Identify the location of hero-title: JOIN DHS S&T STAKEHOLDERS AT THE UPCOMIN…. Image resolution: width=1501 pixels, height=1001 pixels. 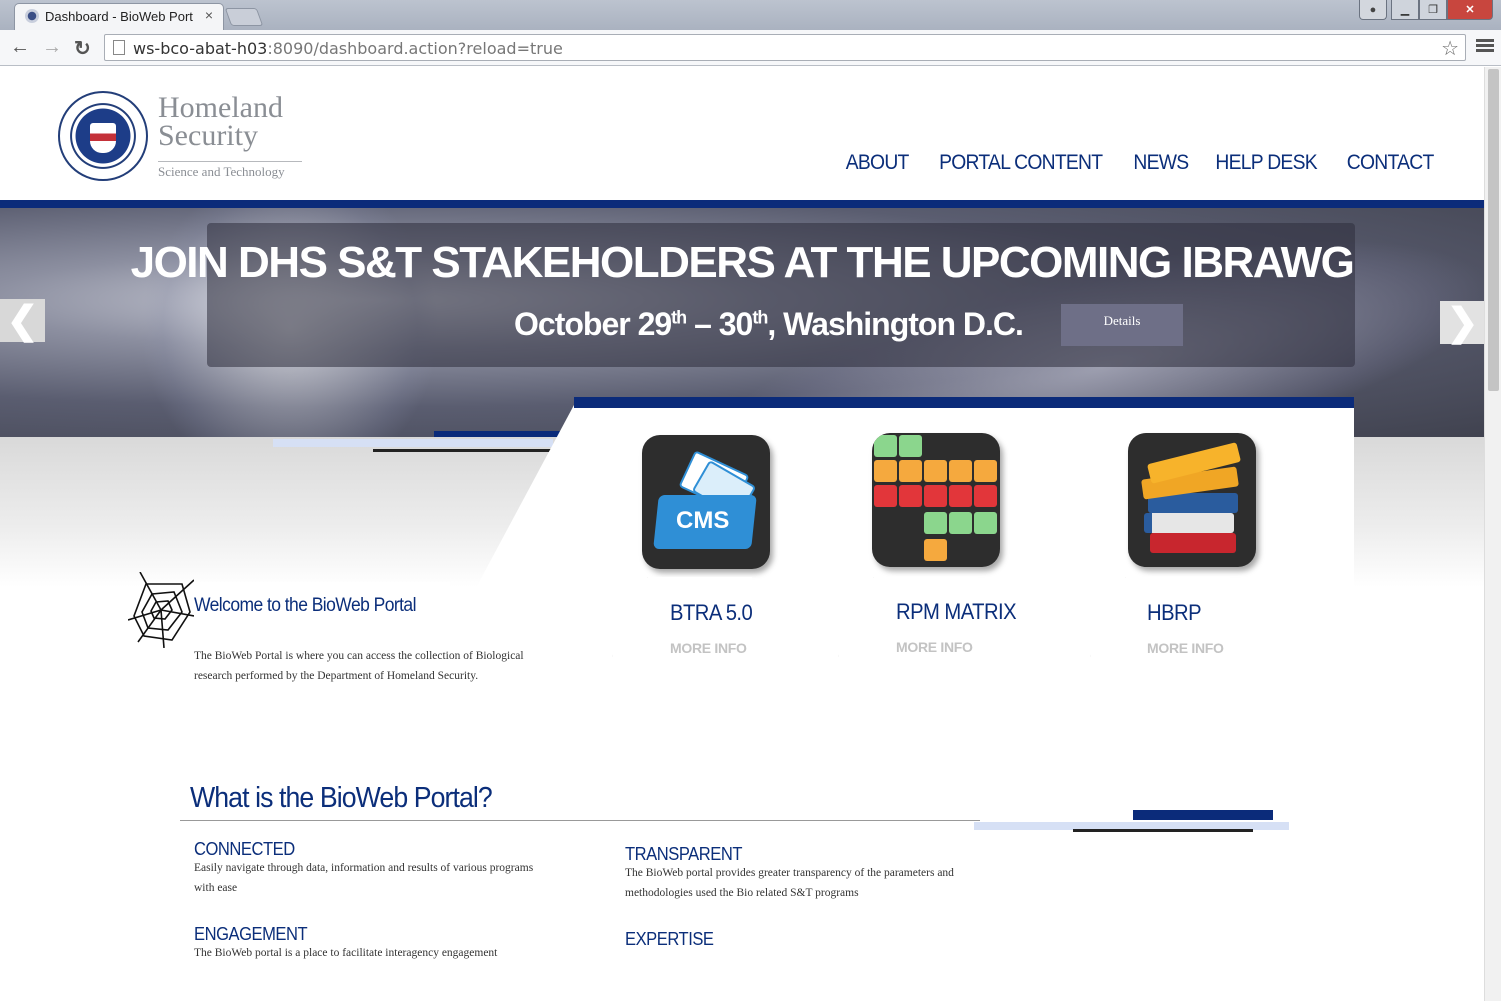
(742, 262).